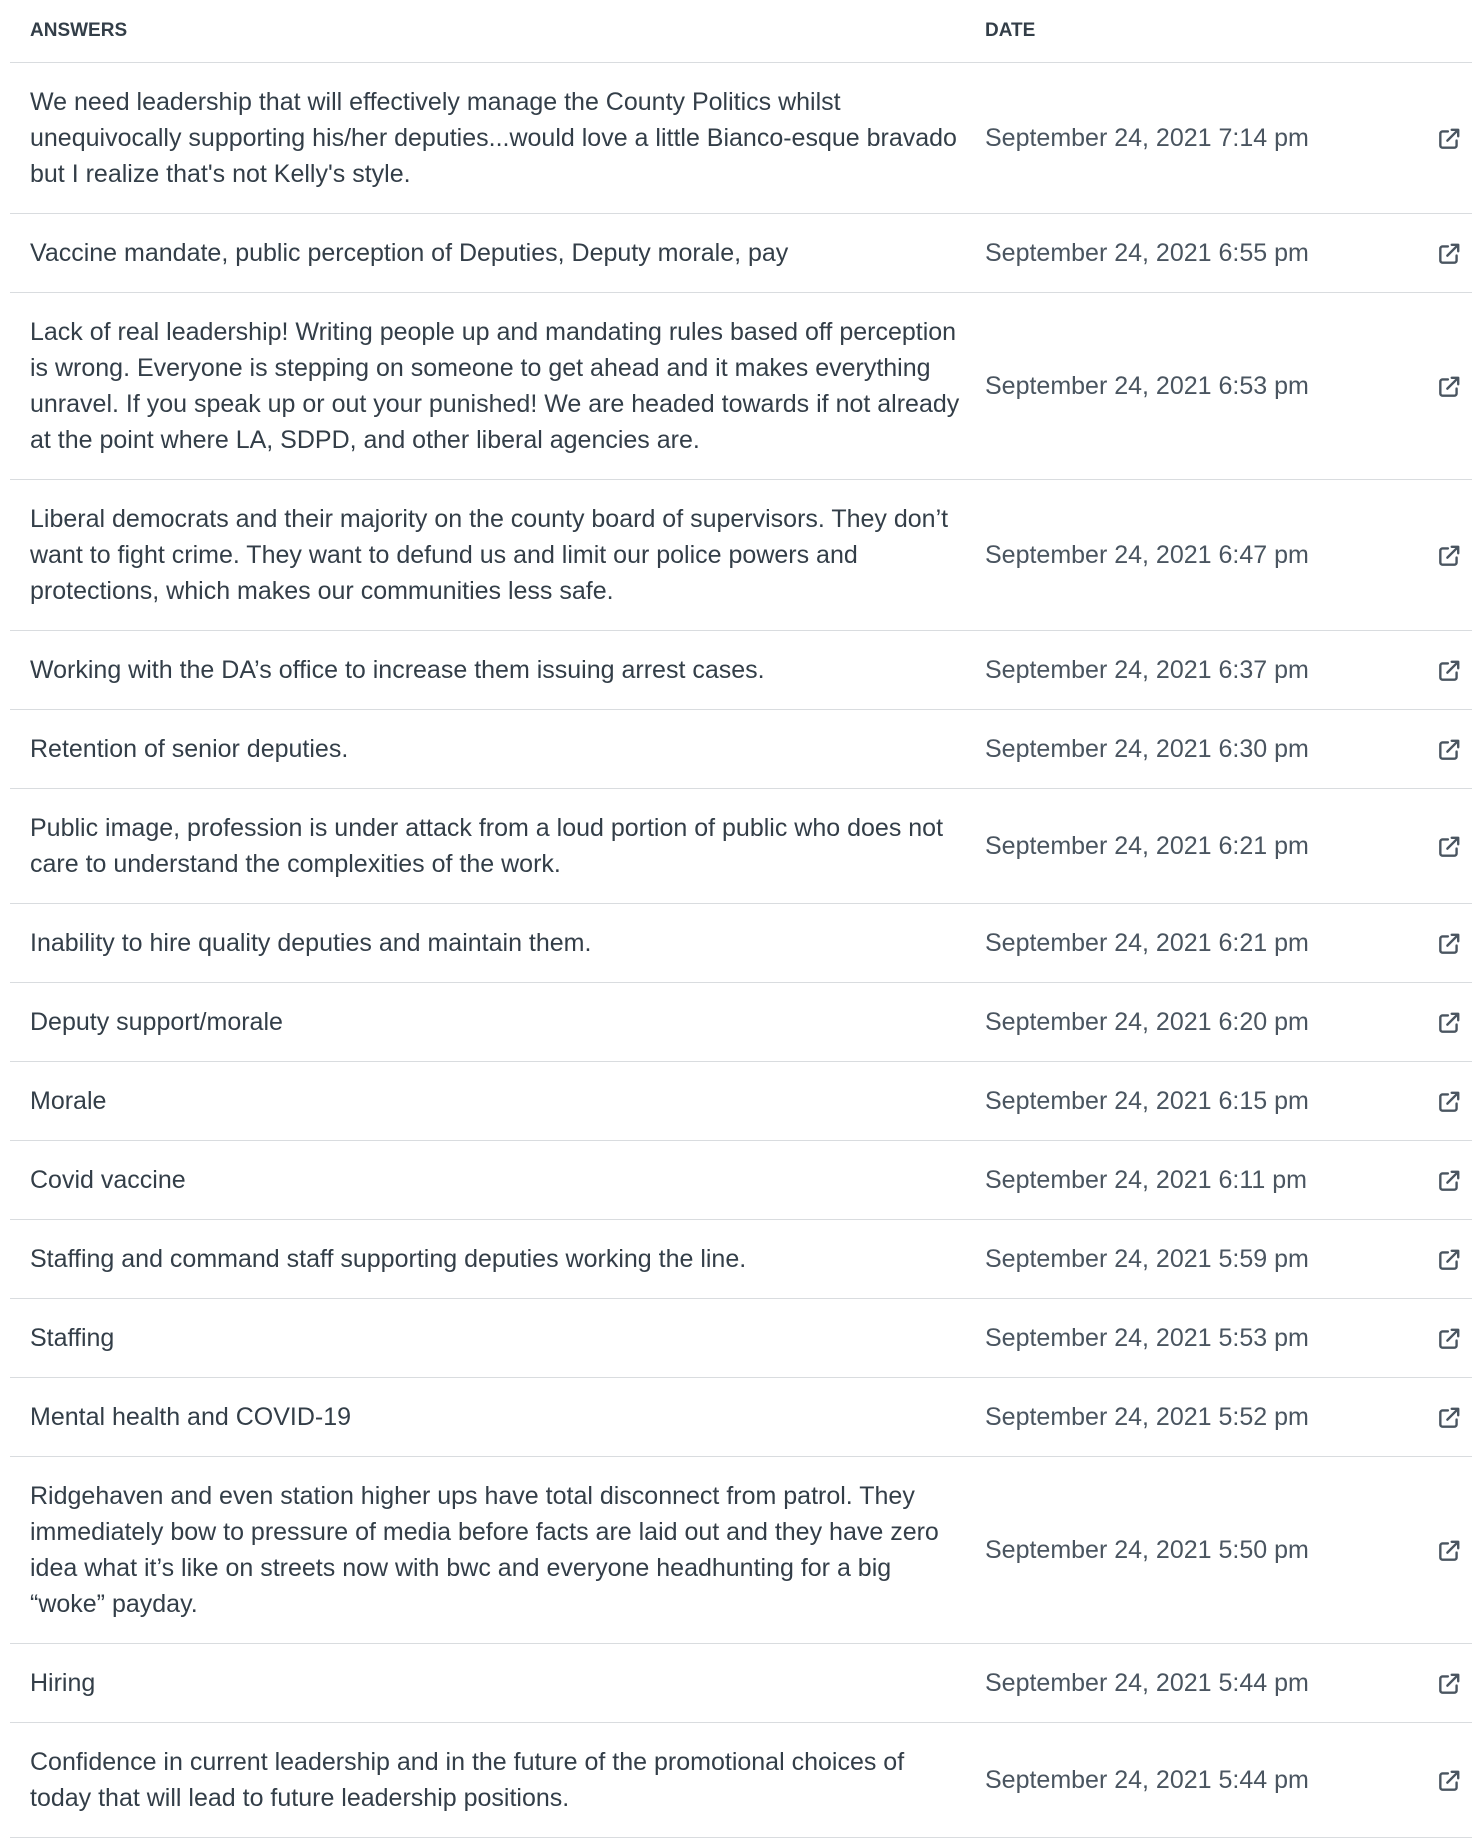 The width and height of the screenshot is (1481, 1838). Describe the element at coordinates (497, 749) in the screenshot. I see `answer-text: Retention of senior deputies.` at that location.